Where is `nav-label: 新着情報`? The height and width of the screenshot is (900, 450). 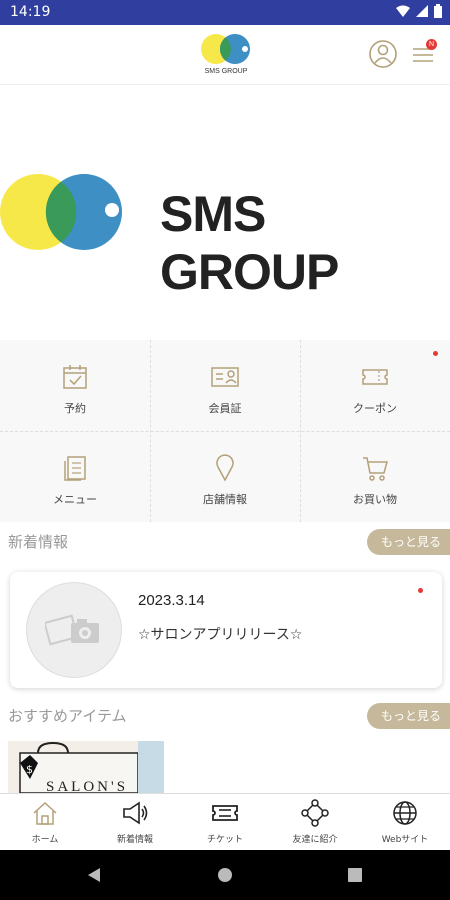
nav-label: 新着情報 is located at coordinates (134, 840).